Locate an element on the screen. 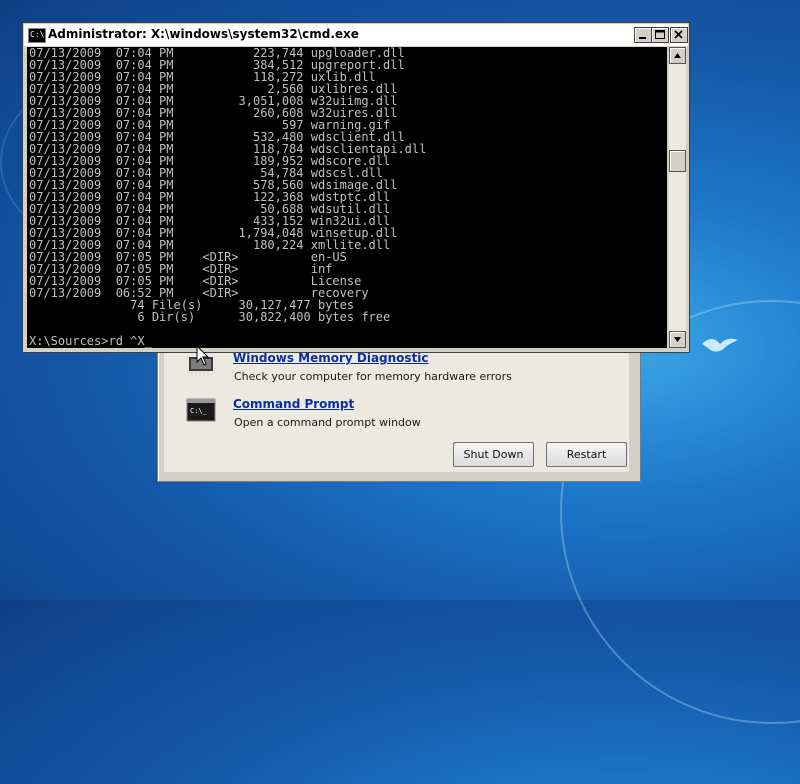  cmd-app-icon: C:\ is located at coordinates (37, 35).